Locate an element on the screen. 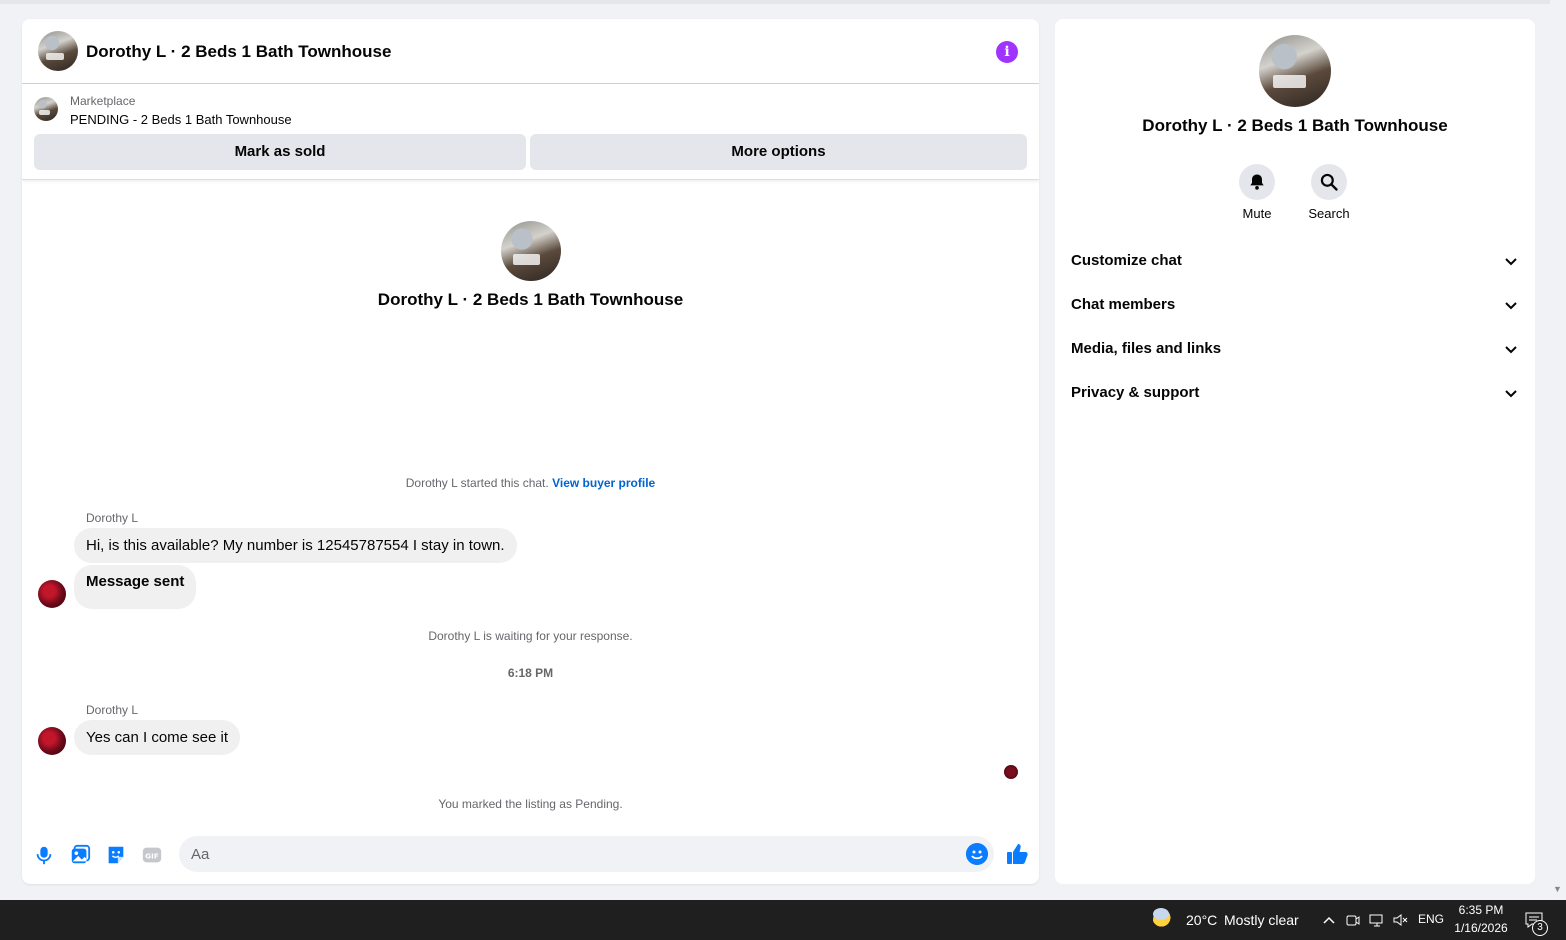 The height and width of the screenshot is (940, 1566). sticker-icon is located at coordinates (116, 855).